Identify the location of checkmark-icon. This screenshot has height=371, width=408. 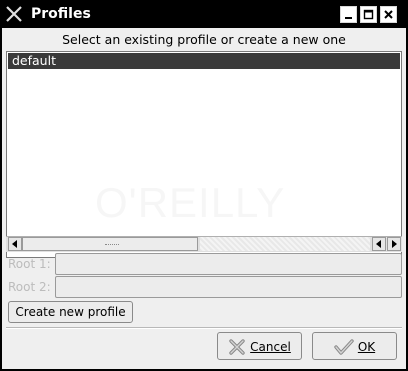
(344, 347).